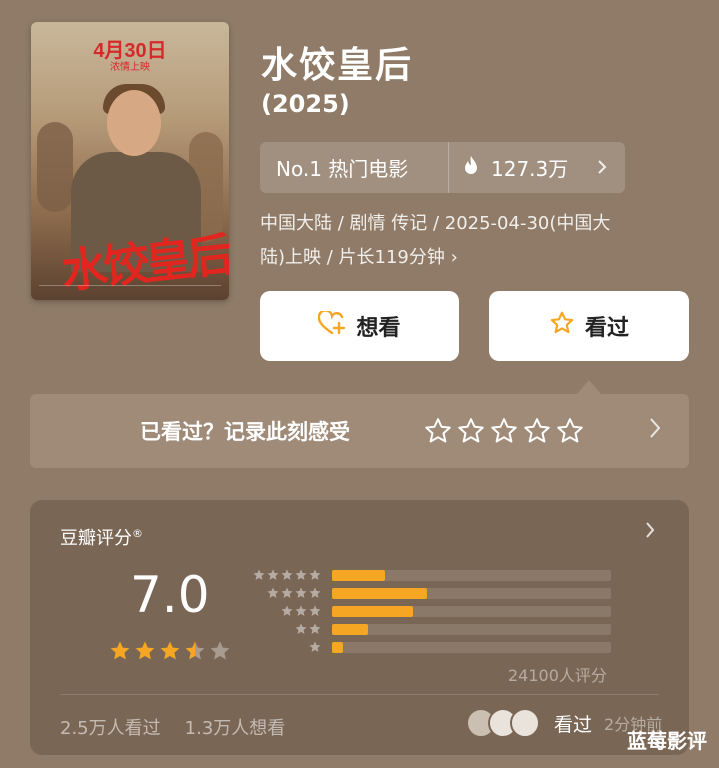  I want to click on watched-button: 看过, so click(589, 326).